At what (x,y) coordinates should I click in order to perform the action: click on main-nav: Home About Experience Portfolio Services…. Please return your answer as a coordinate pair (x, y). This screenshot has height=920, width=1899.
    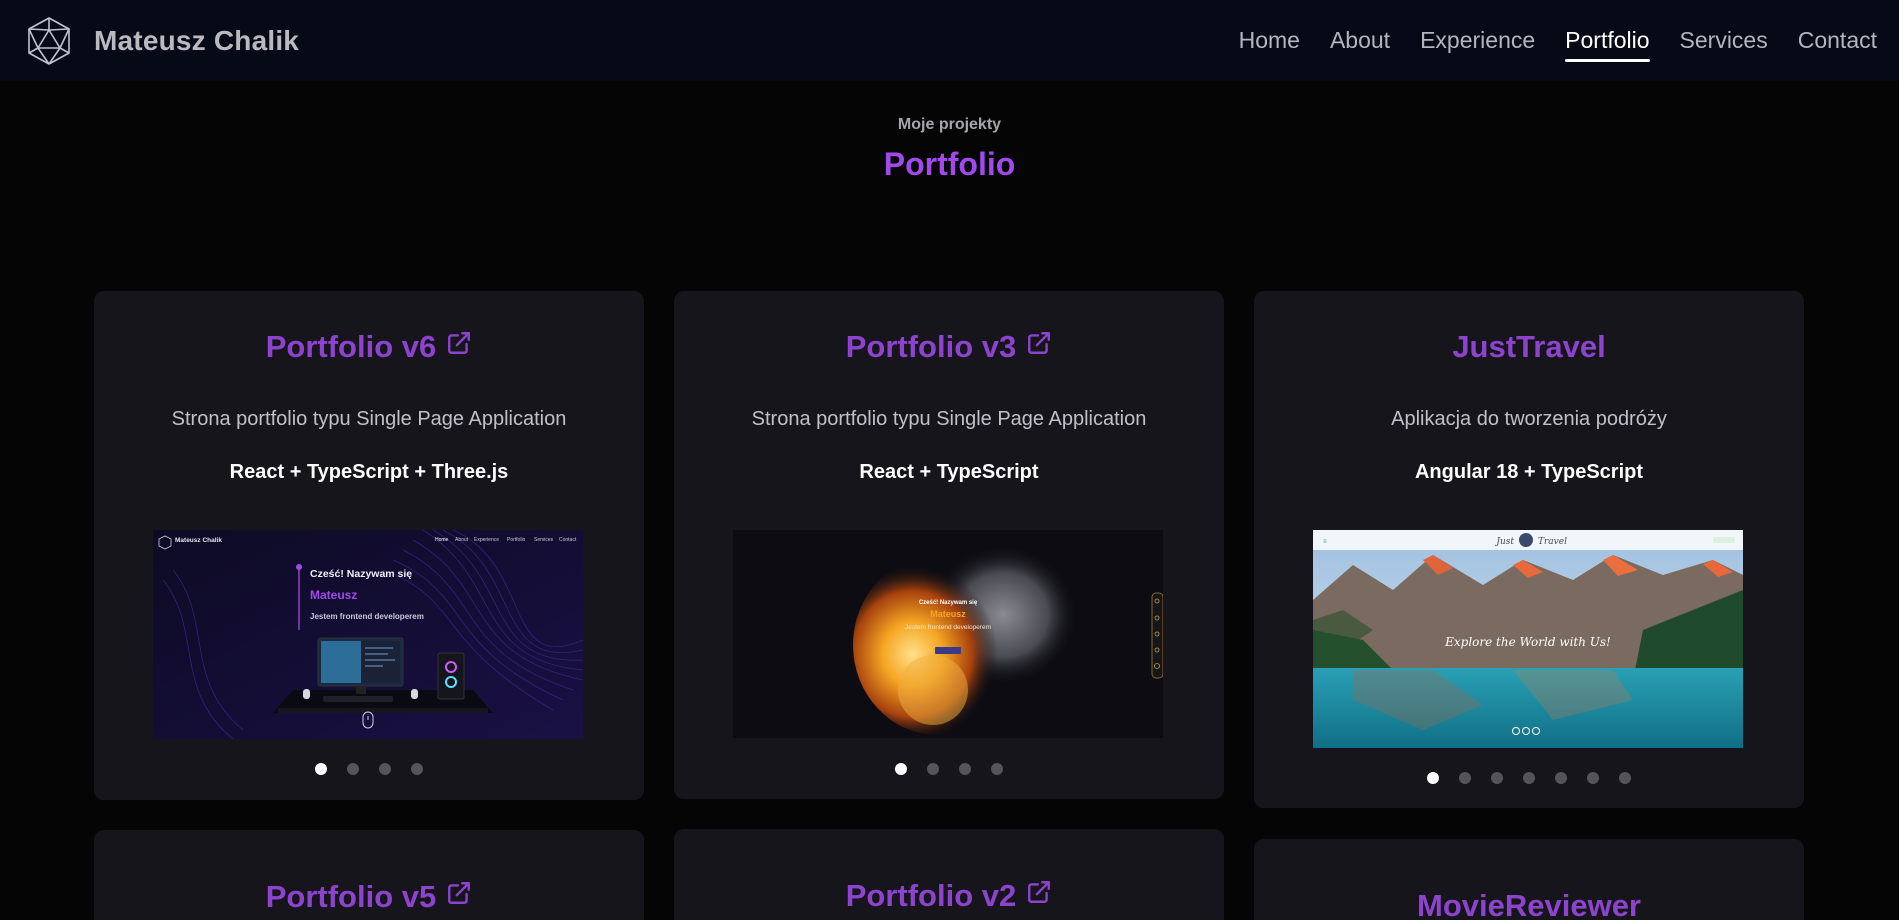
    Looking at the image, I should click on (1558, 41).